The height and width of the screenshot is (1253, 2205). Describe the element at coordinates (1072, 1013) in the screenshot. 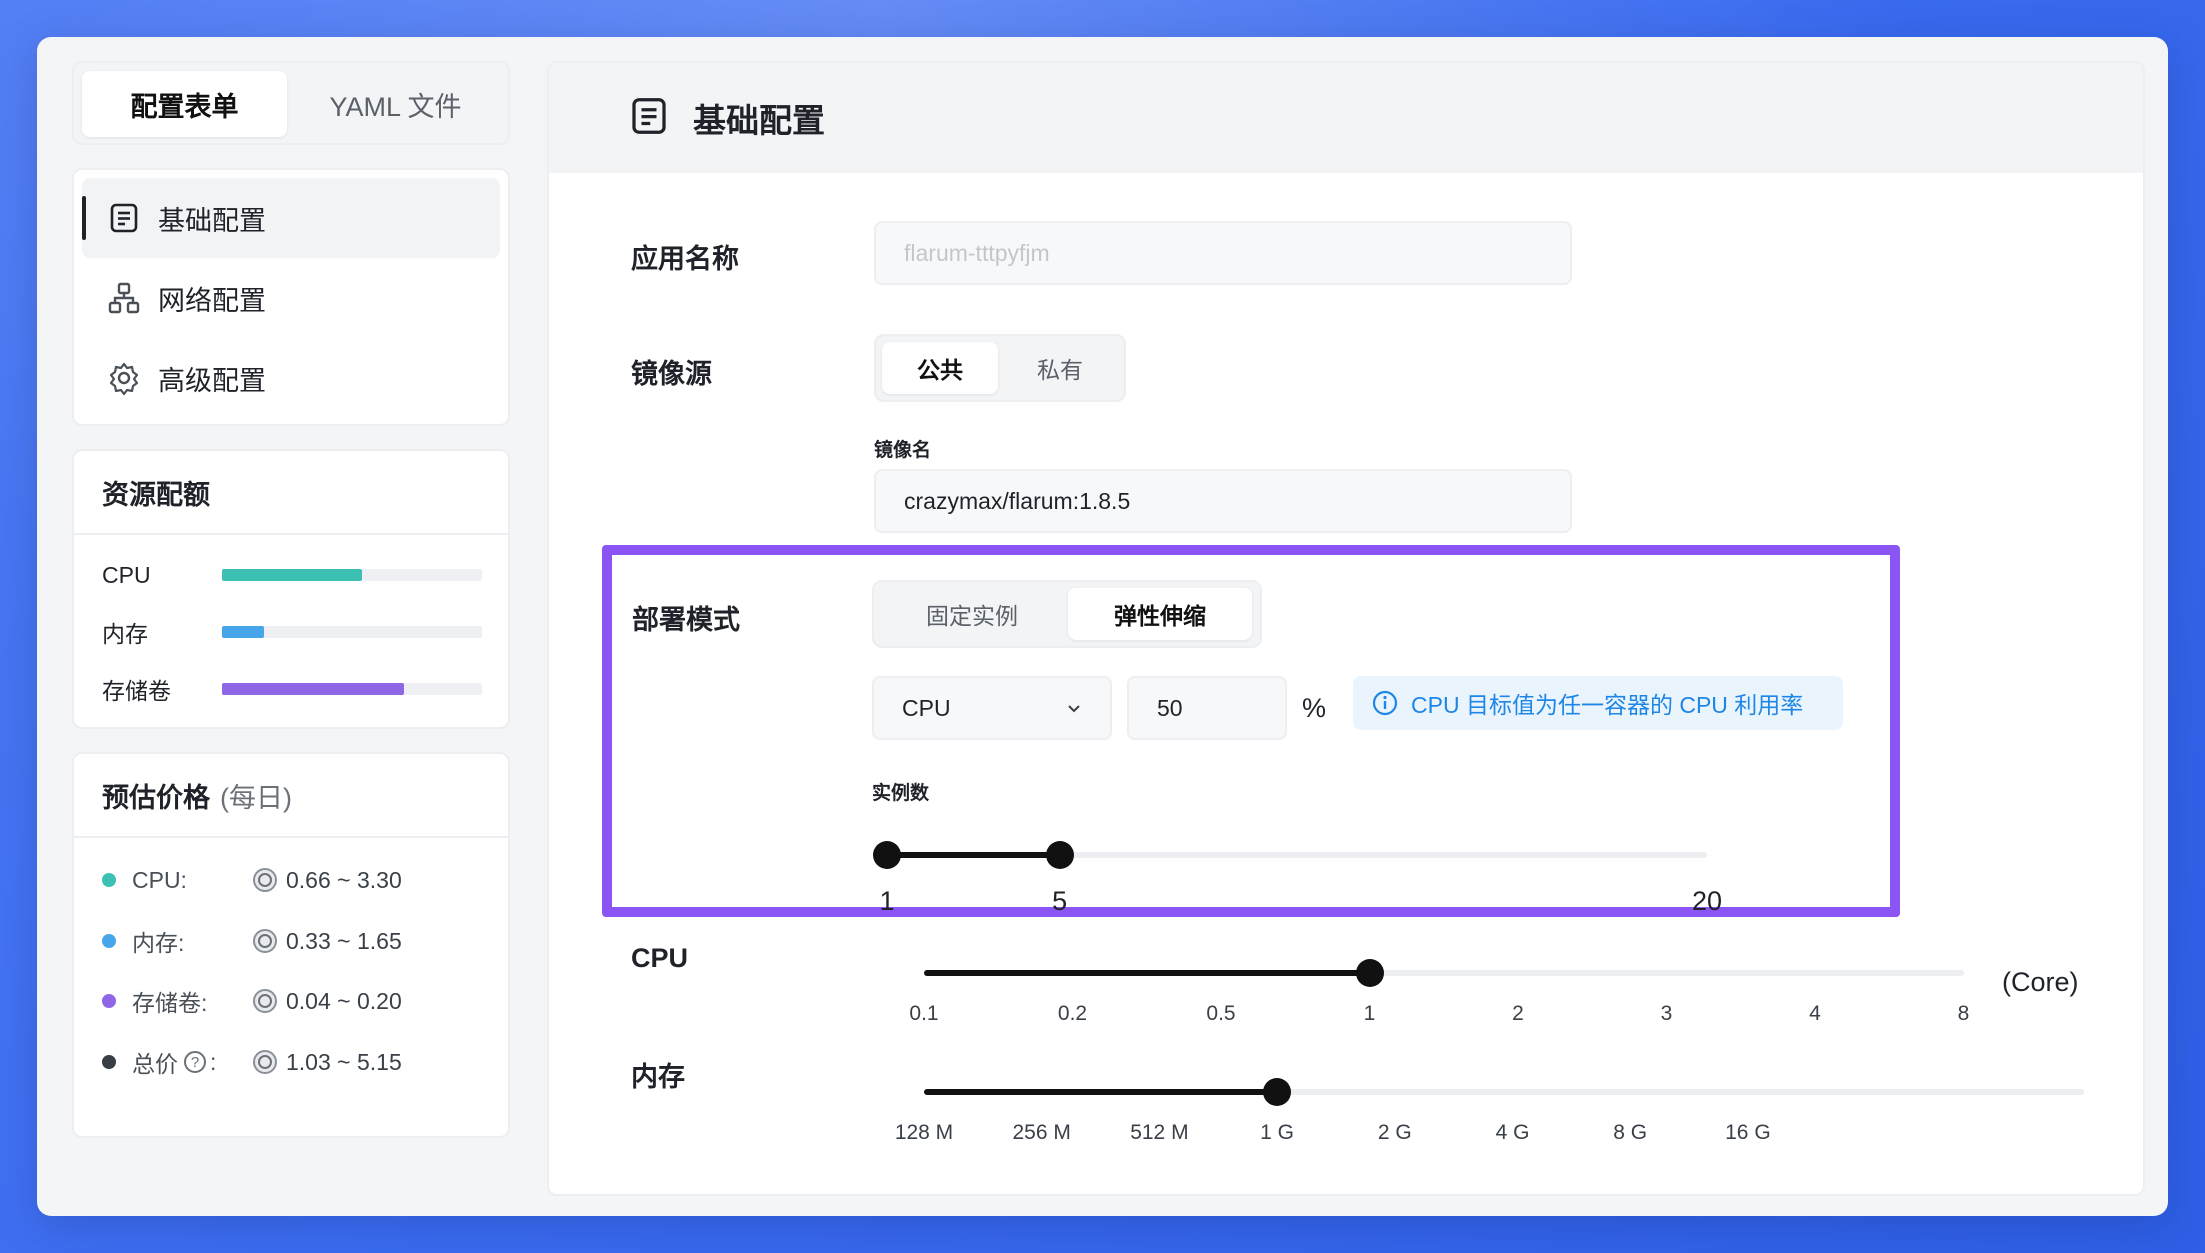

I see `slider-tick-label: 0.2` at that location.